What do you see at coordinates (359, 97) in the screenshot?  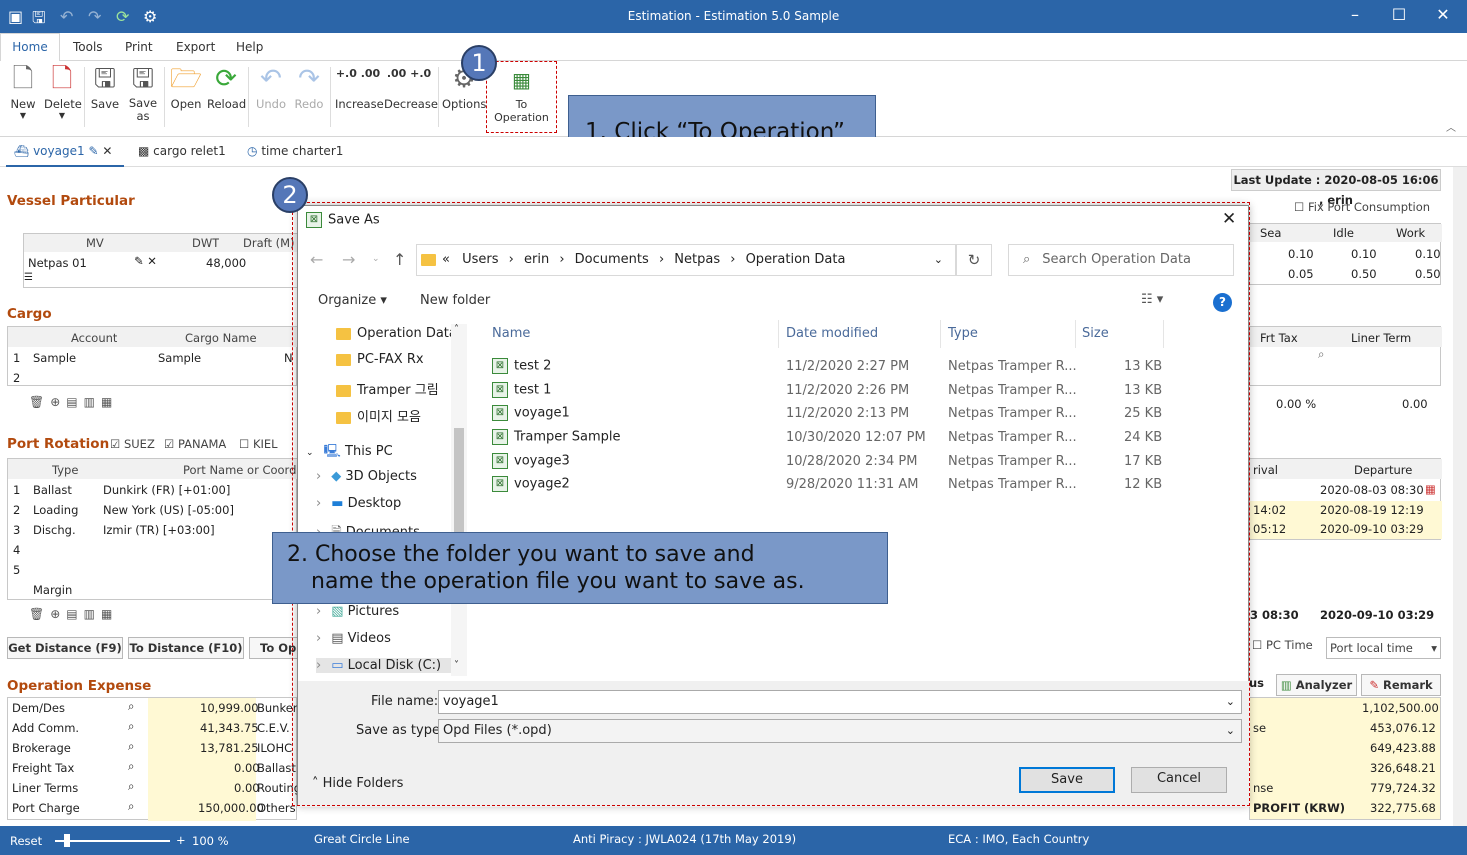 I see `increase-button: +.0 .00 Increase` at bounding box center [359, 97].